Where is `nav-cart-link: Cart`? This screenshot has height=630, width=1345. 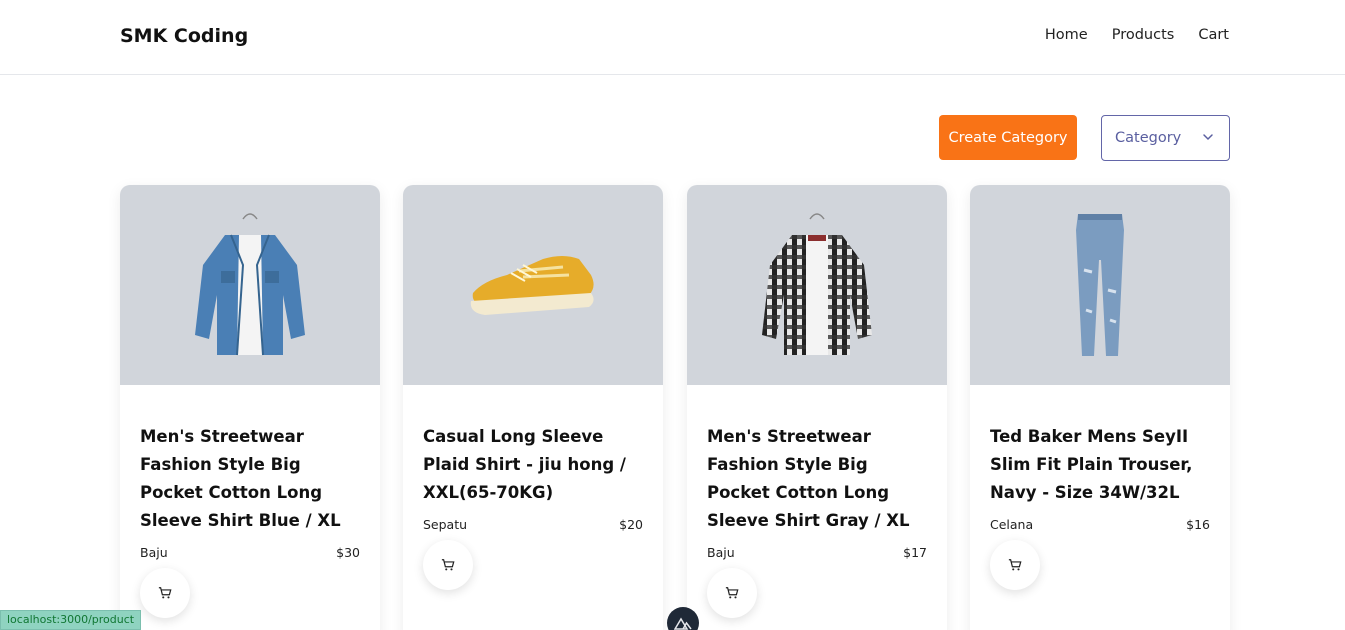
nav-cart-link: Cart is located at coordinates (1213, 35).